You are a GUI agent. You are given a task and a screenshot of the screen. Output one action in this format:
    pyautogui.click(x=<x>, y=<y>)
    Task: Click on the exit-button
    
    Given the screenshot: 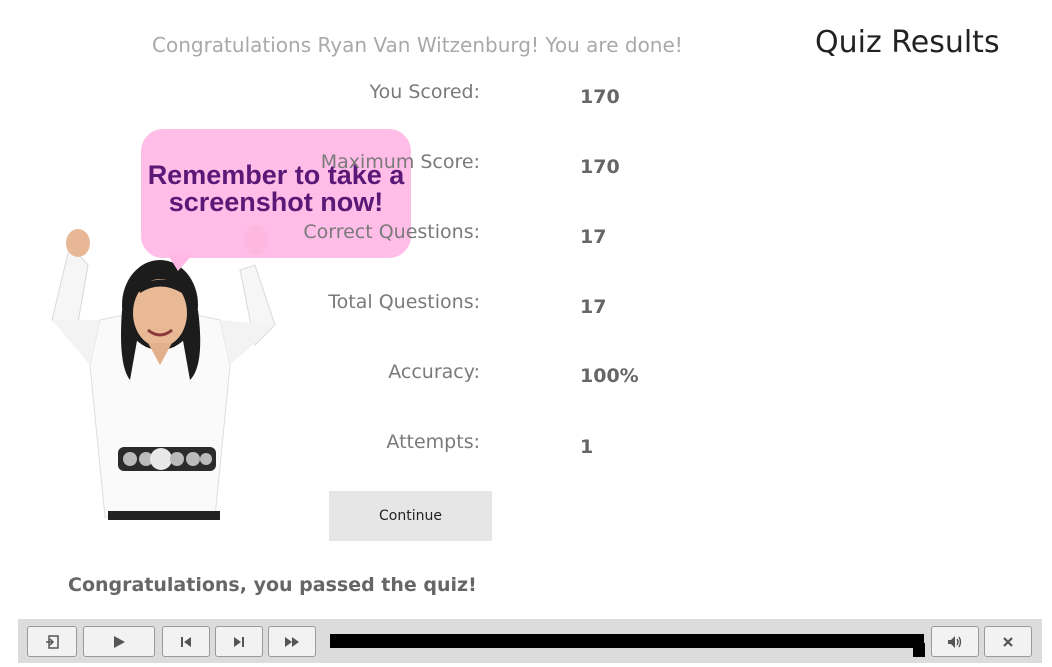 What is the action you would take?
    pyautogui.click(x=52, y=641)
    